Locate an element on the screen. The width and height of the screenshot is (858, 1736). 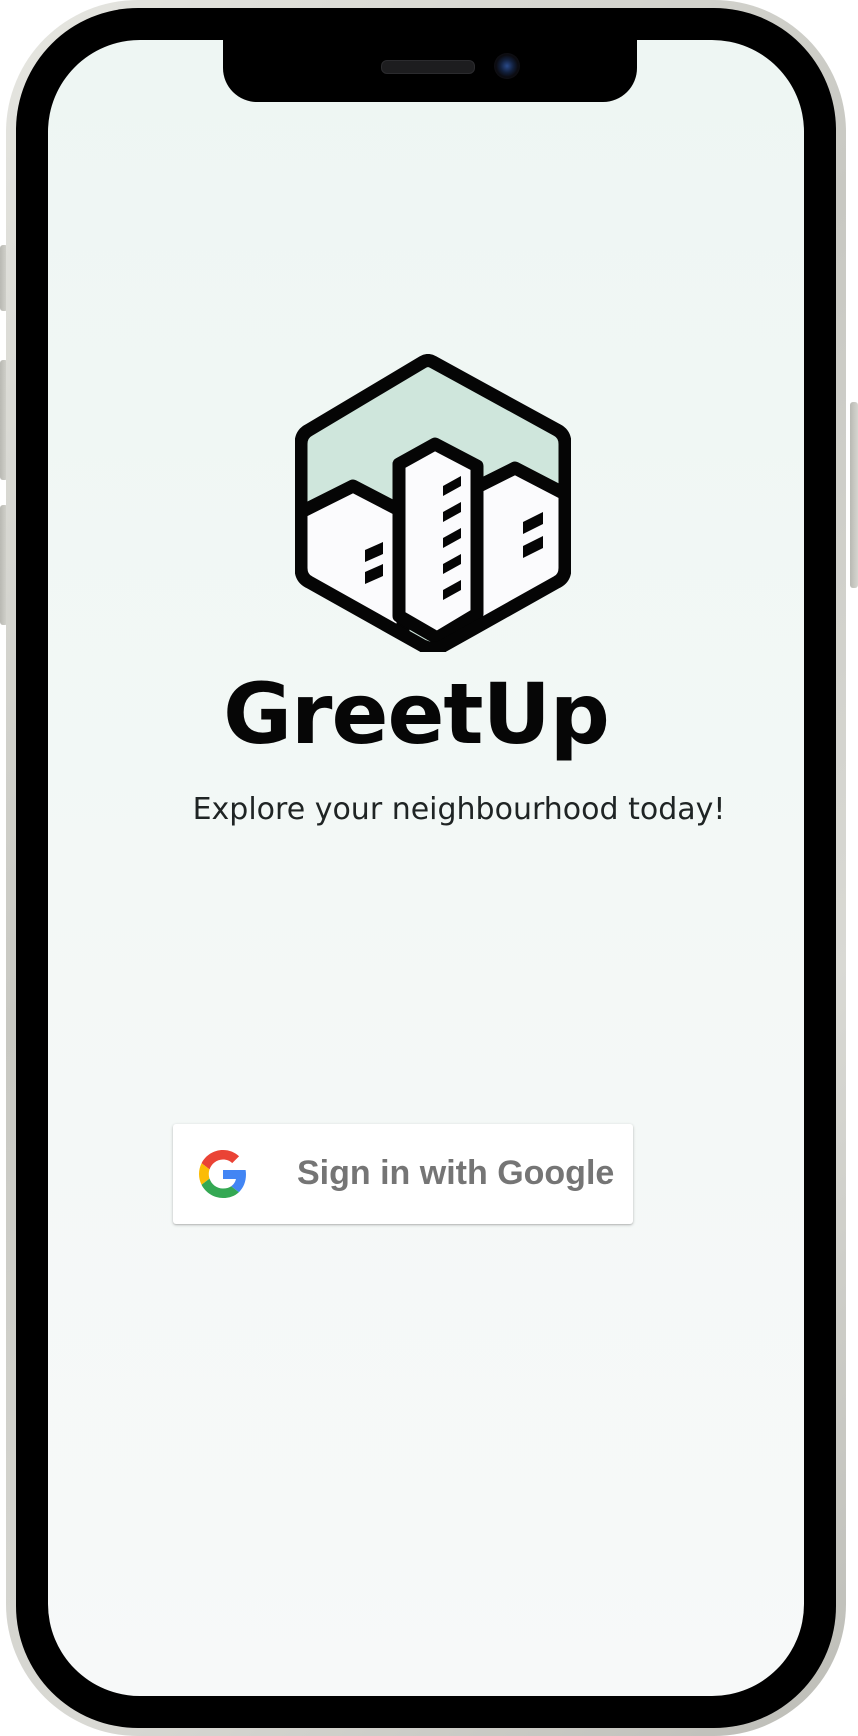
notch is located at coordinates (430, 71).